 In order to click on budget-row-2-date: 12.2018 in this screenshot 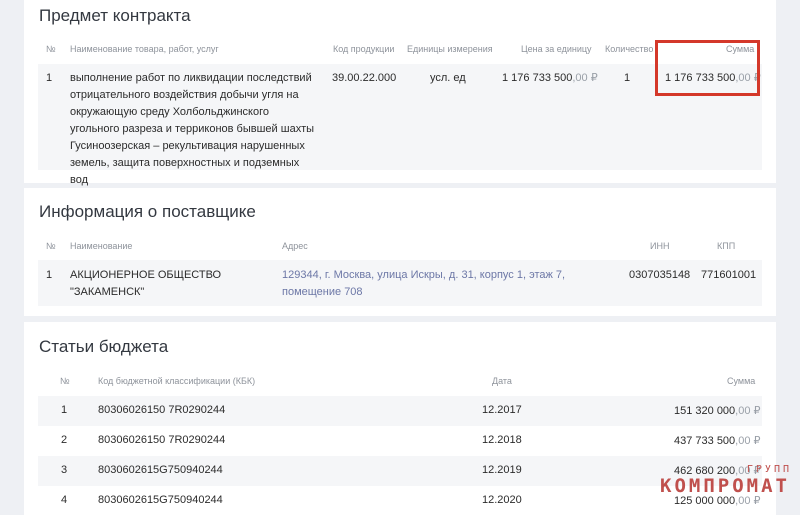, I will do `click(502, 440)`.